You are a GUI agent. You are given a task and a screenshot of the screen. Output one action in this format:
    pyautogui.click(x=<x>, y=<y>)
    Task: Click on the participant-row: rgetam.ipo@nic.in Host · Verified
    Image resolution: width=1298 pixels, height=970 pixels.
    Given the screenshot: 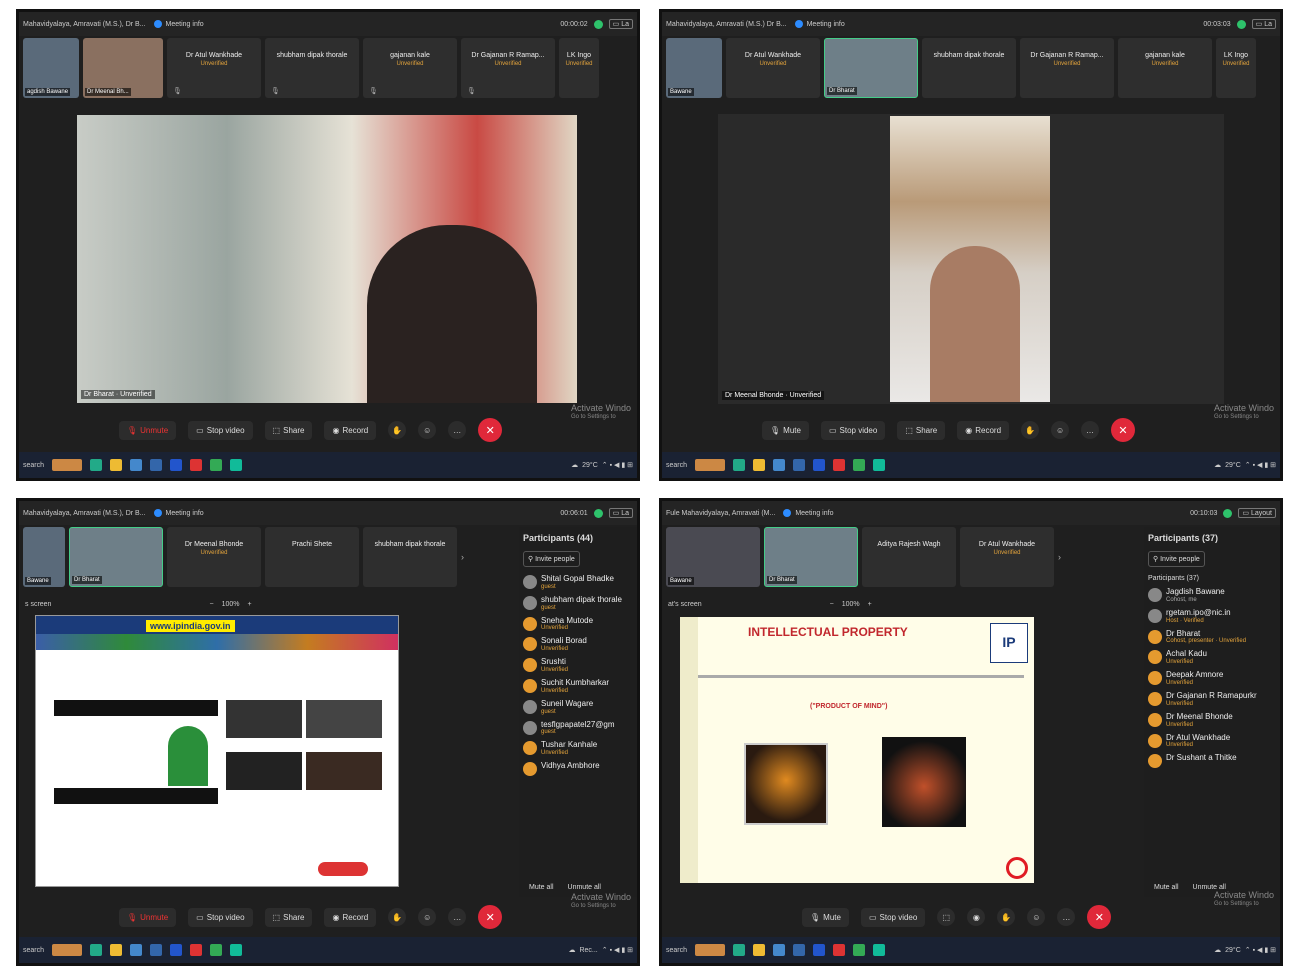 What is the action you would take?
    pyautogui.click(x=1212, y=616)
    